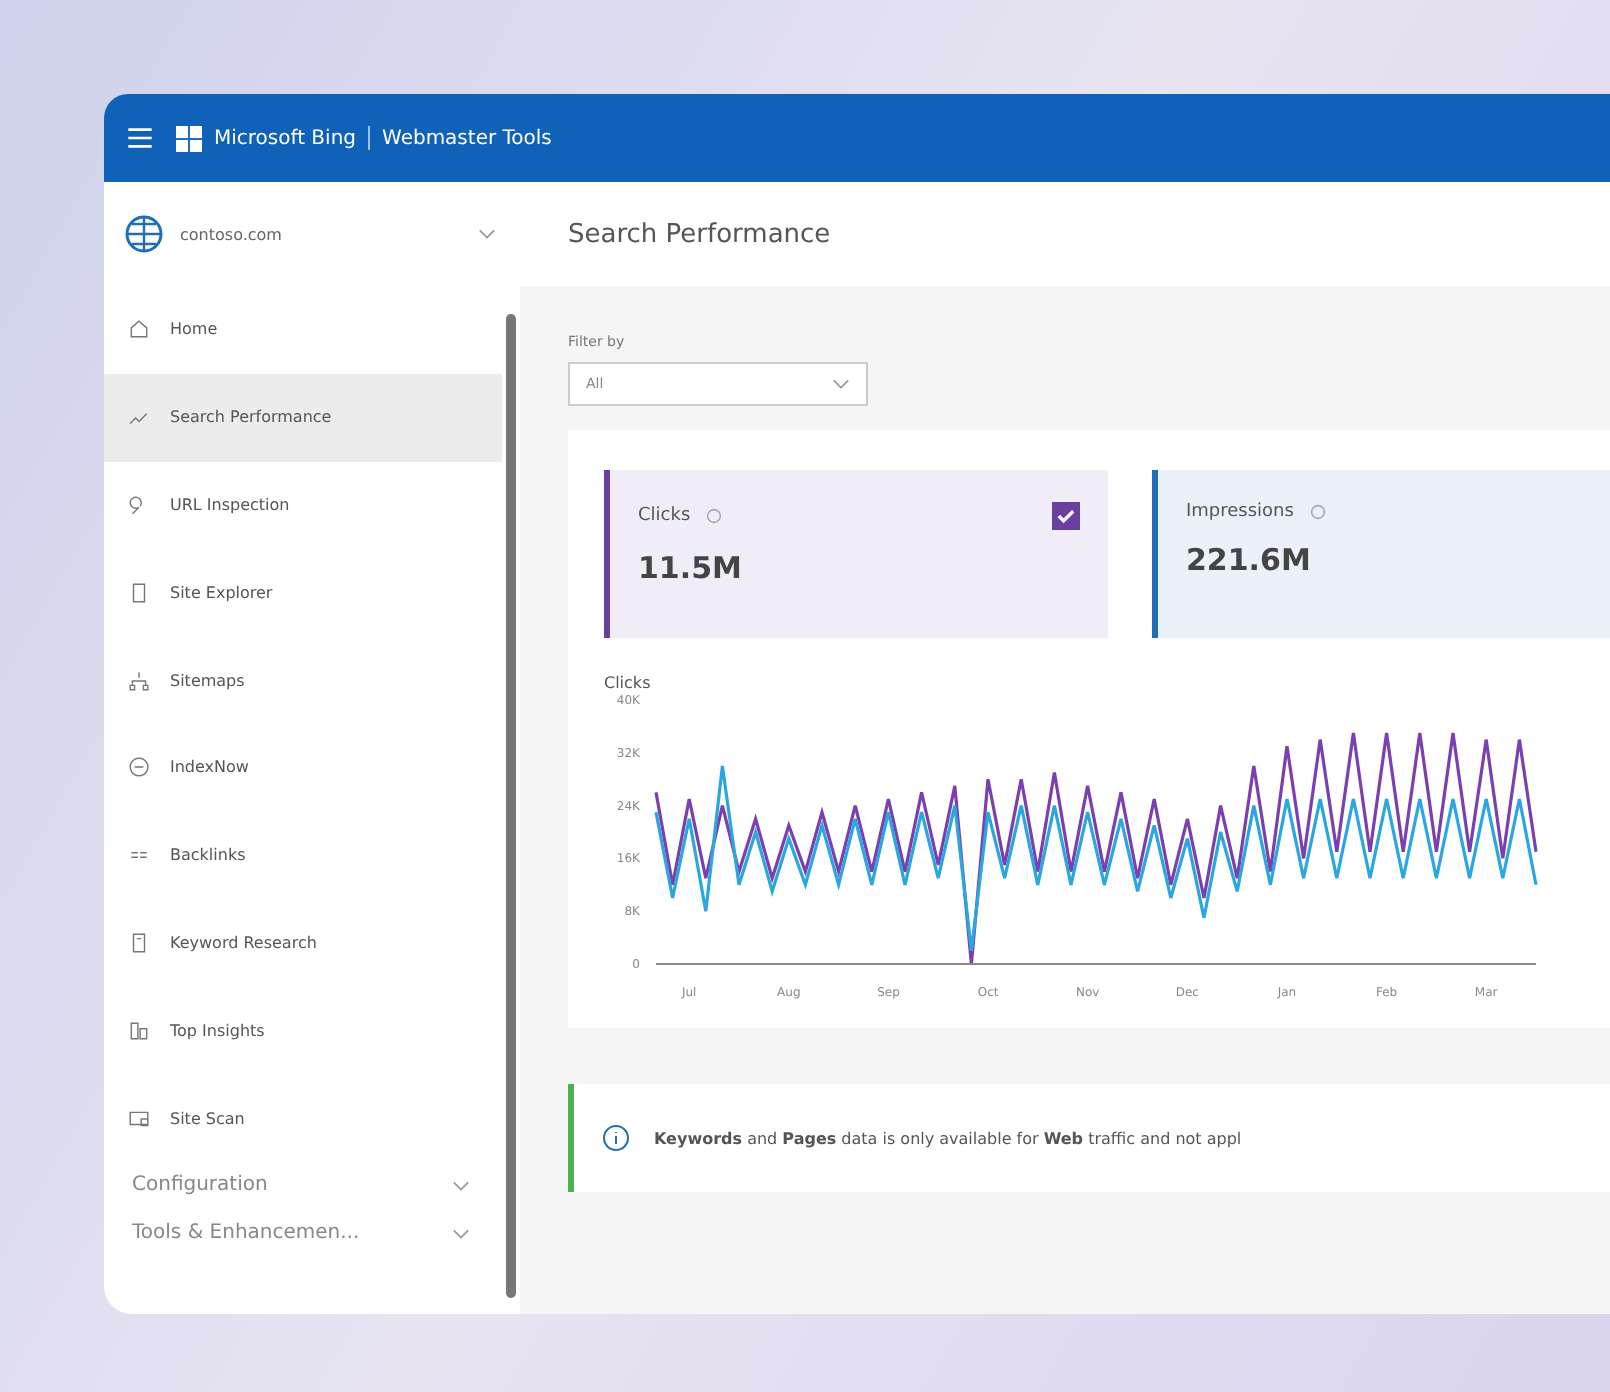 The image size is (1610, 1392). I want to click on scrollbar, so click(511, 806).